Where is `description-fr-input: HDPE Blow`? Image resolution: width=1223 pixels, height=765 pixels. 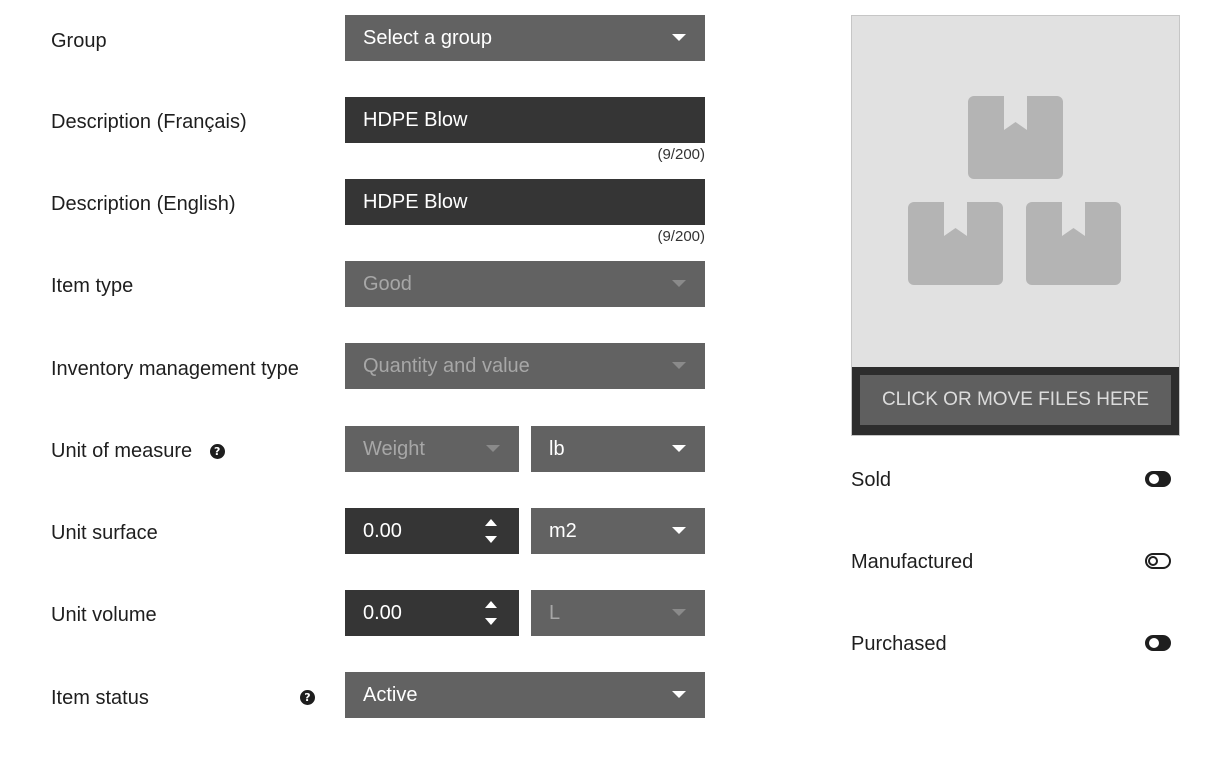
description-fr-input: HDPE Blow is located at coordinates (525, 120).